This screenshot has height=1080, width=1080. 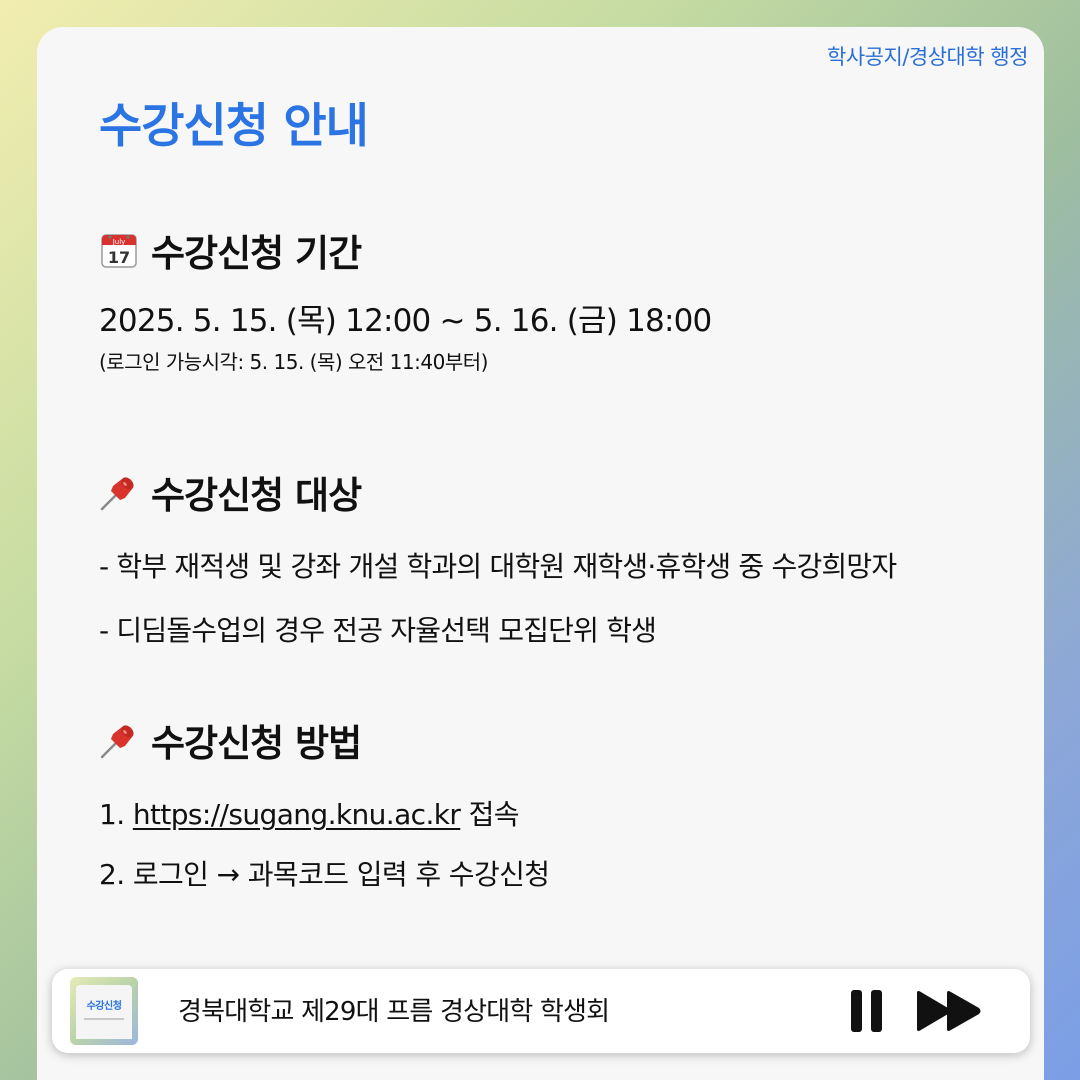 I want to click on section-heading-label: 수강신청 방법, so click(x=256, y=743).